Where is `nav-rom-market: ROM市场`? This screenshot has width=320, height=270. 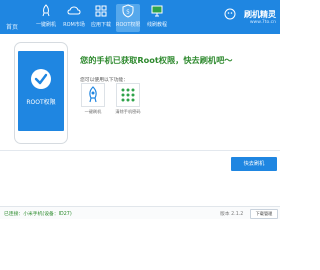 nav-rom-market: ROM市场 is located at coordinates (74, 18).